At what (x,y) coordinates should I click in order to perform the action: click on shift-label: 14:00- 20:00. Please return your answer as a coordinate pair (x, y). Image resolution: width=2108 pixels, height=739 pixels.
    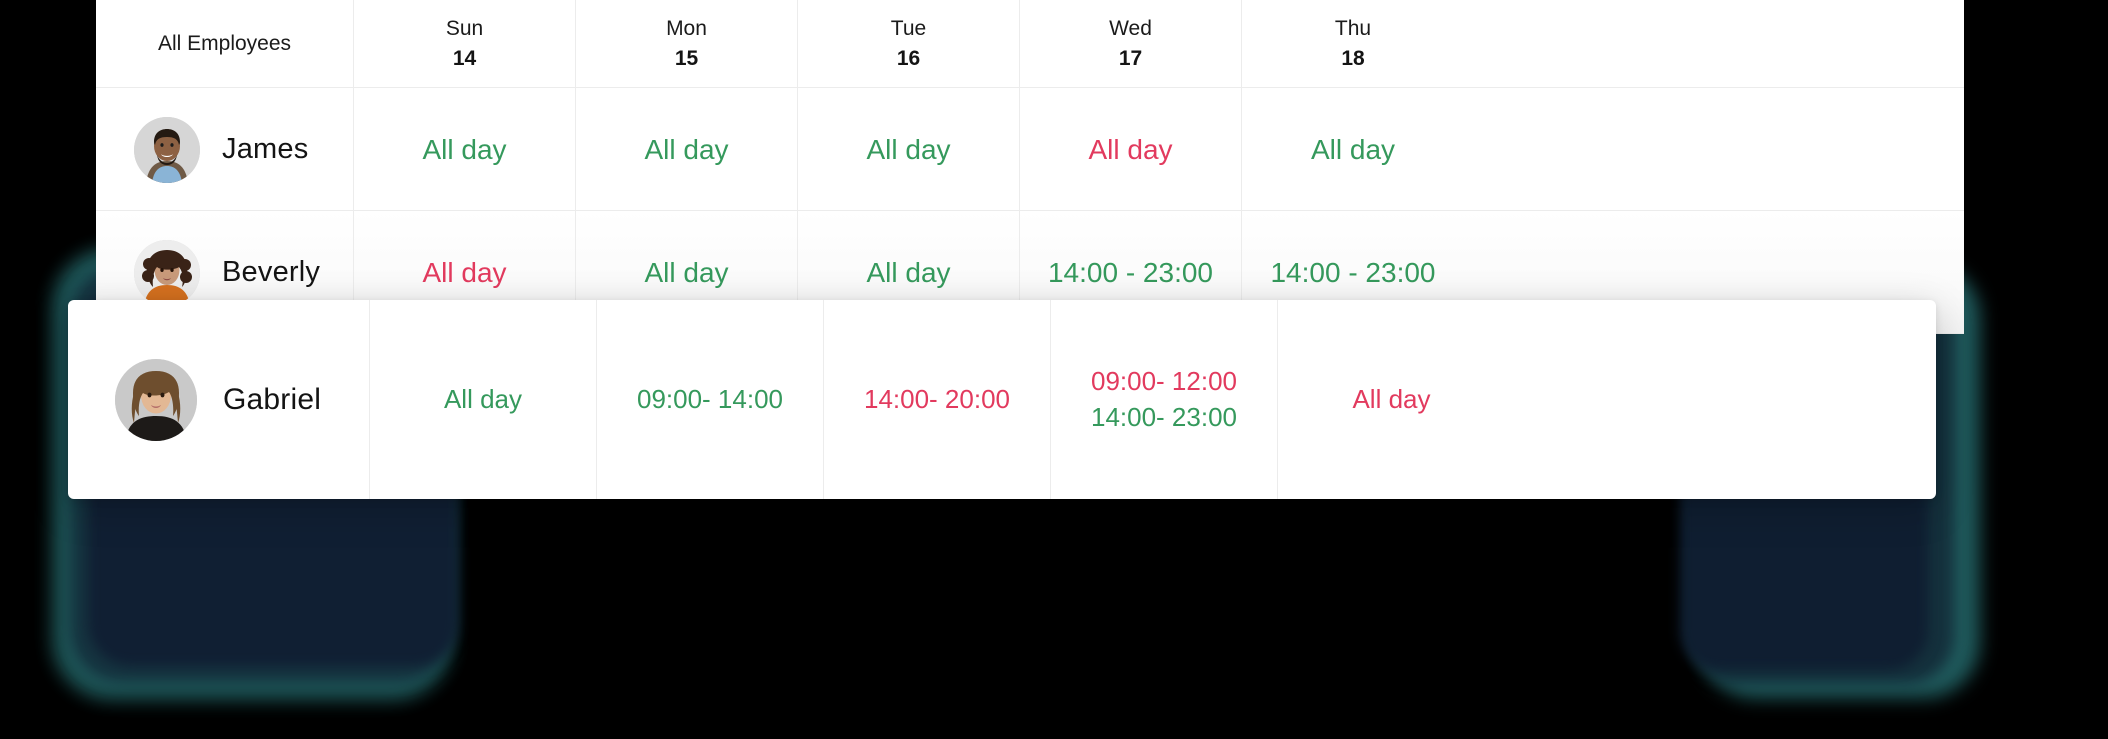
    Looking at the image, I should click on (936, 398).